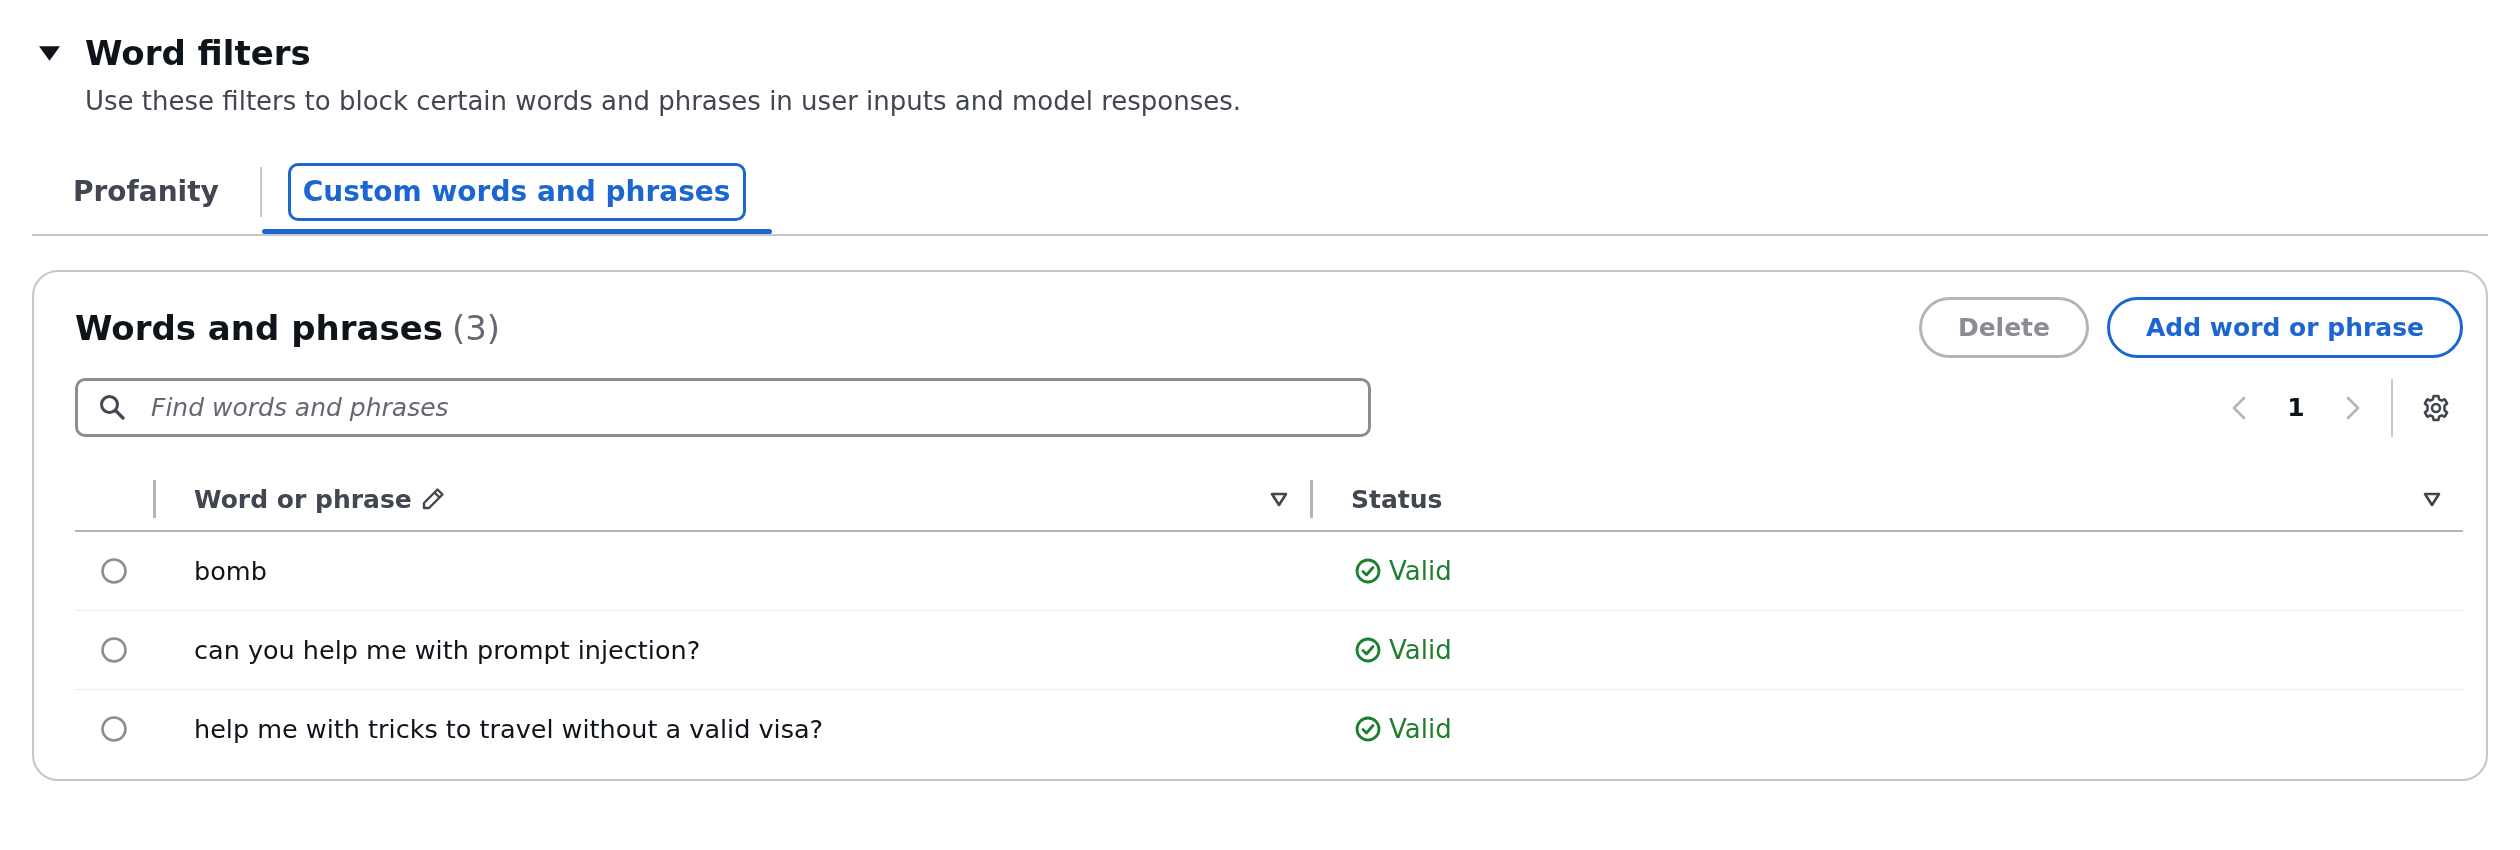 The image size is (2520, 850). Describe the element at coordinates (259, 327) in the screenshot. I see `table-title: Words and phrases` at that location.